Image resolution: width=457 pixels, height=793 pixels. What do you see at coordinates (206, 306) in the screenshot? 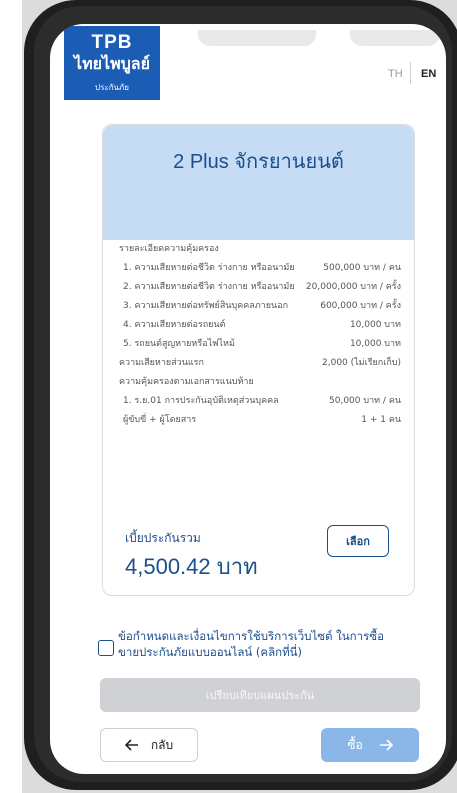
I see `coverage-label: 3. ความเสียหายต่อทรัพย์สินบุคคลภายนอก` at bounding box center [206, 306].